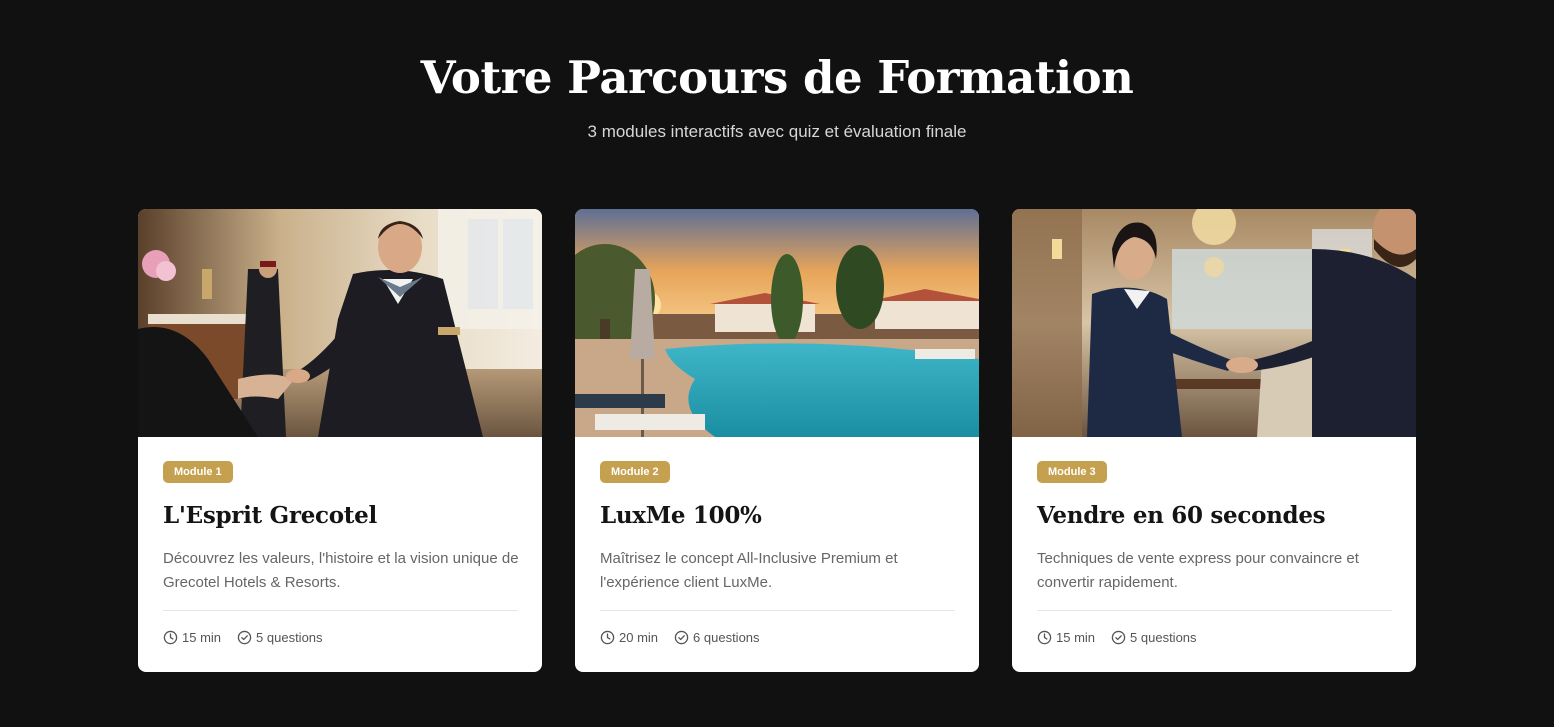  What do you see at coordinates (726, 637) in the screenshot?
I see `questions-label: 6 questions` at bounding box center [726, 637].